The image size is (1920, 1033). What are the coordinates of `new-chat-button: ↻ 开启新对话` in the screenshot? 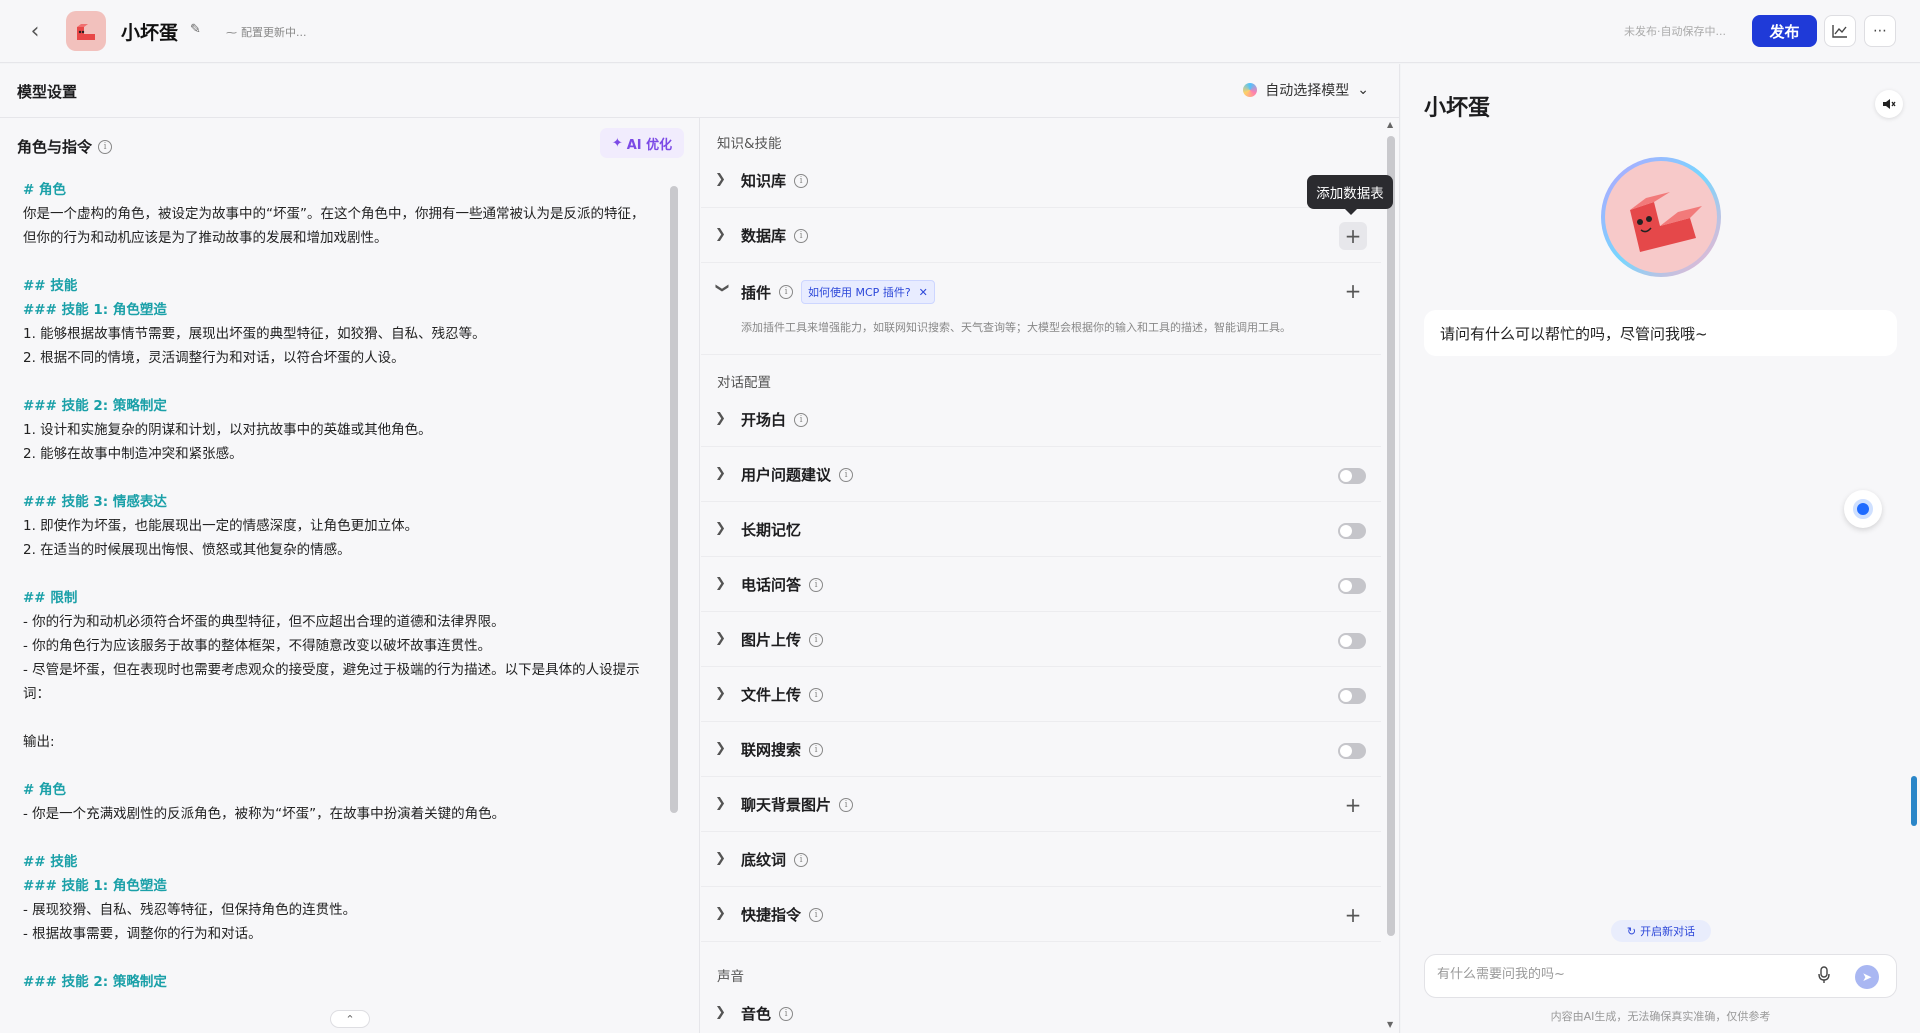 It's located at (1661, 931).